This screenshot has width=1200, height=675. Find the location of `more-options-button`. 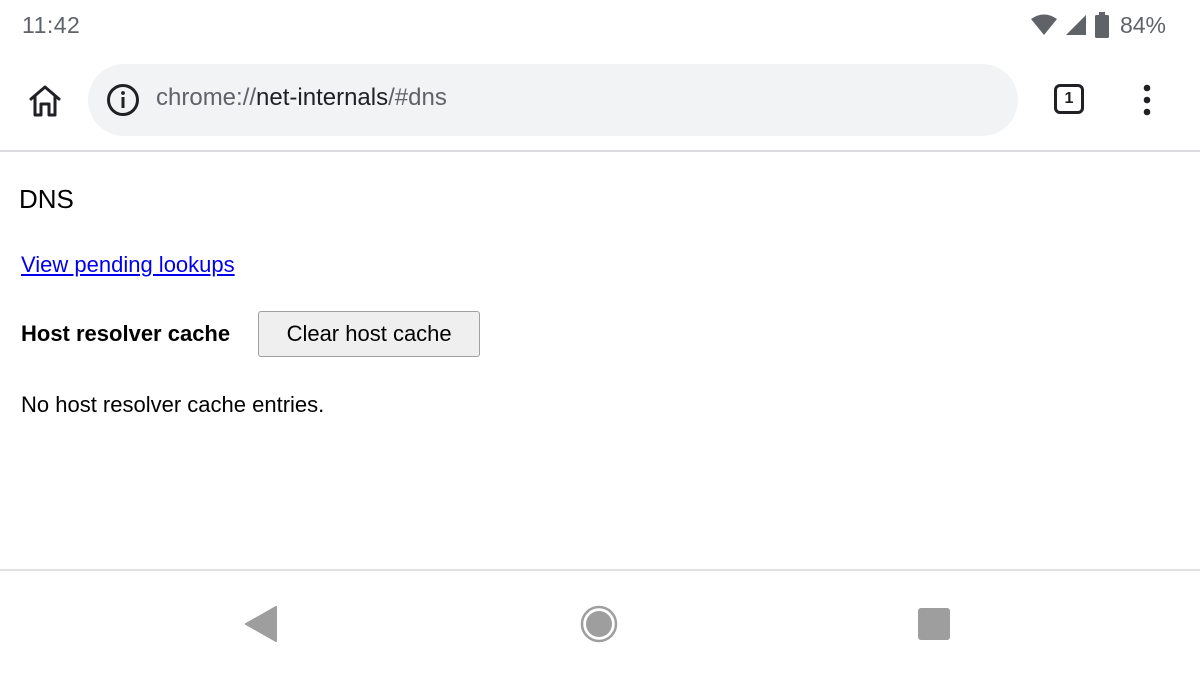

more-options-button is located at coordinates (1147, 100).